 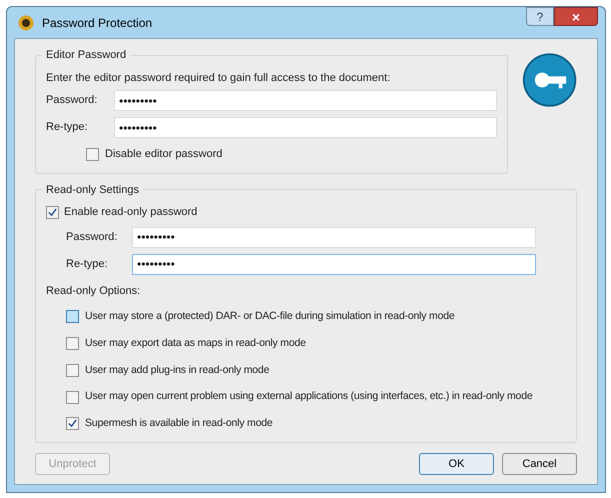 What do you see at coordinates (92, 190) in the screenshot?
I see `group-title: Read-only Settings` at bounding box center [92, 190].